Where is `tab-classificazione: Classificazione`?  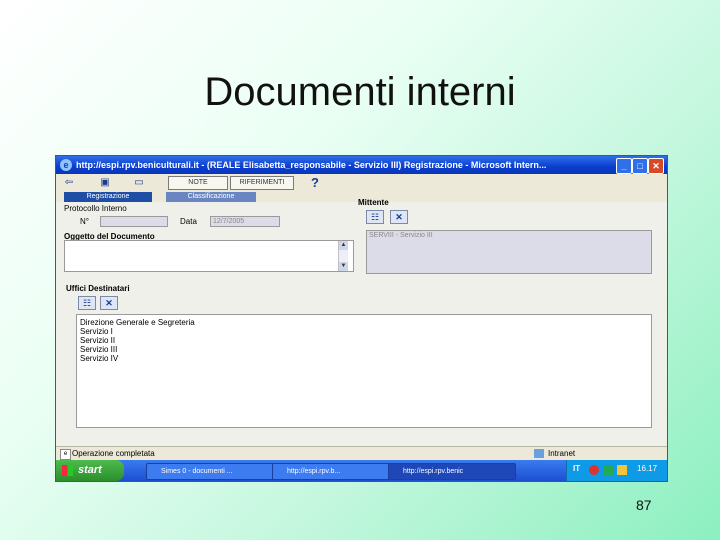 tab-classificazione: Classificazione is located at coordinates (211, 197).